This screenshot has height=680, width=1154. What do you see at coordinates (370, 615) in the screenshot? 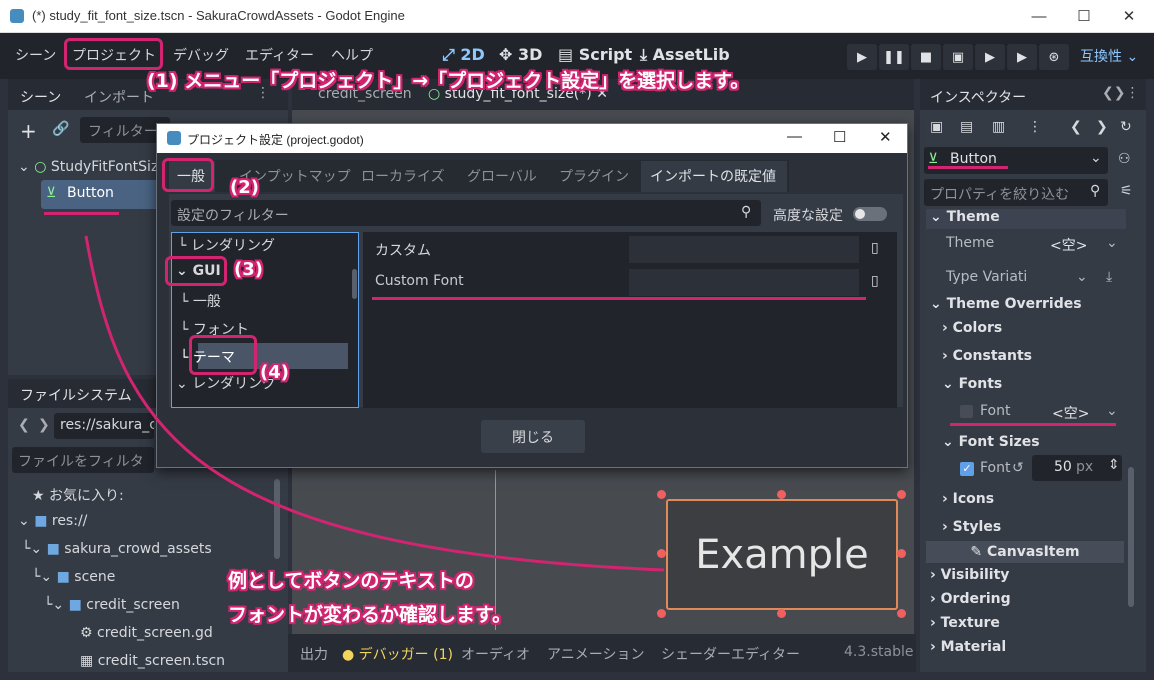
I see `annotation-caption-line2: フォントが変わるか確認します。` at bounding box center [370, 615].